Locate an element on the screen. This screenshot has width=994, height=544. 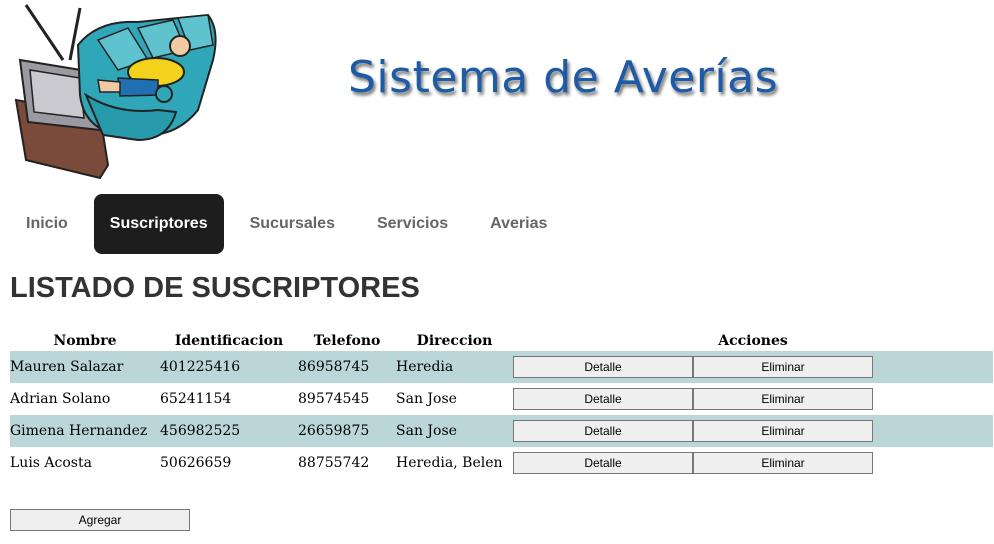
cell-nombre: Mauren Salazar is located at coordinates (85, 367).